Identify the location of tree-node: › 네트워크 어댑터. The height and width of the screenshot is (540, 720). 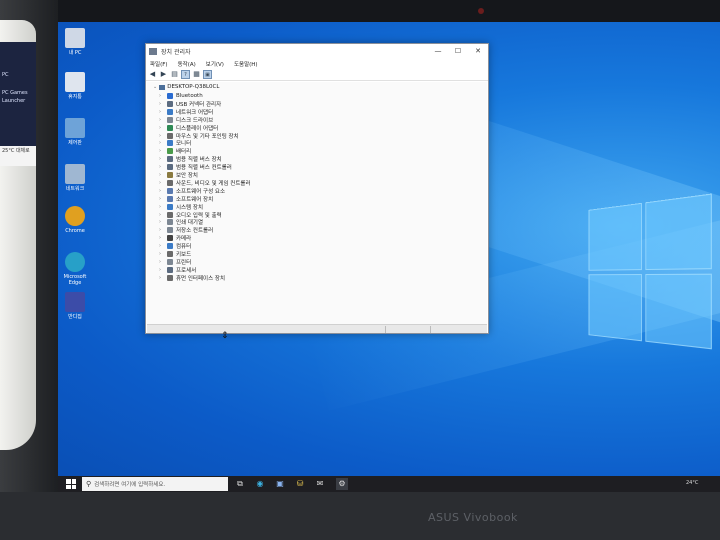
(186, 112).